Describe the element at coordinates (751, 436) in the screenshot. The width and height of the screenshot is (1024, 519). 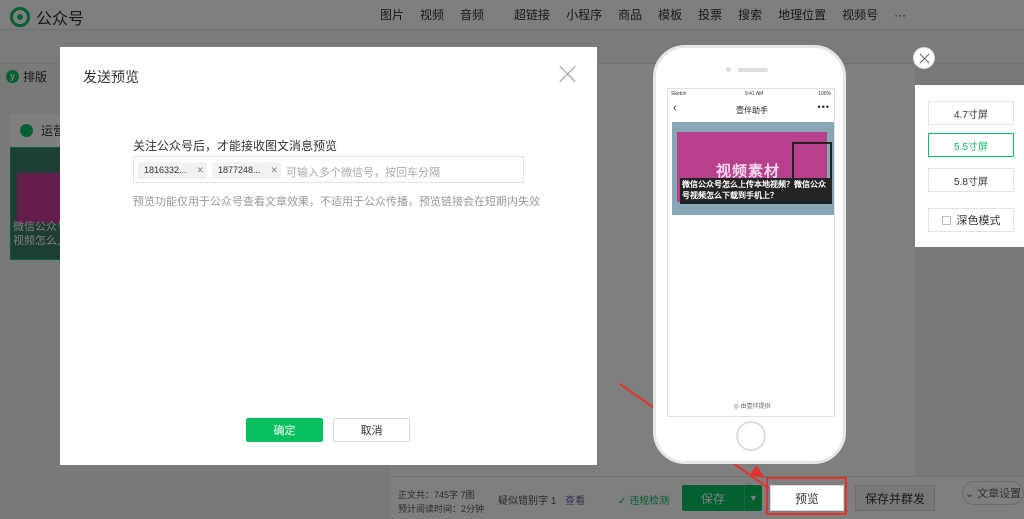
I see `phone-home-button` at that location.